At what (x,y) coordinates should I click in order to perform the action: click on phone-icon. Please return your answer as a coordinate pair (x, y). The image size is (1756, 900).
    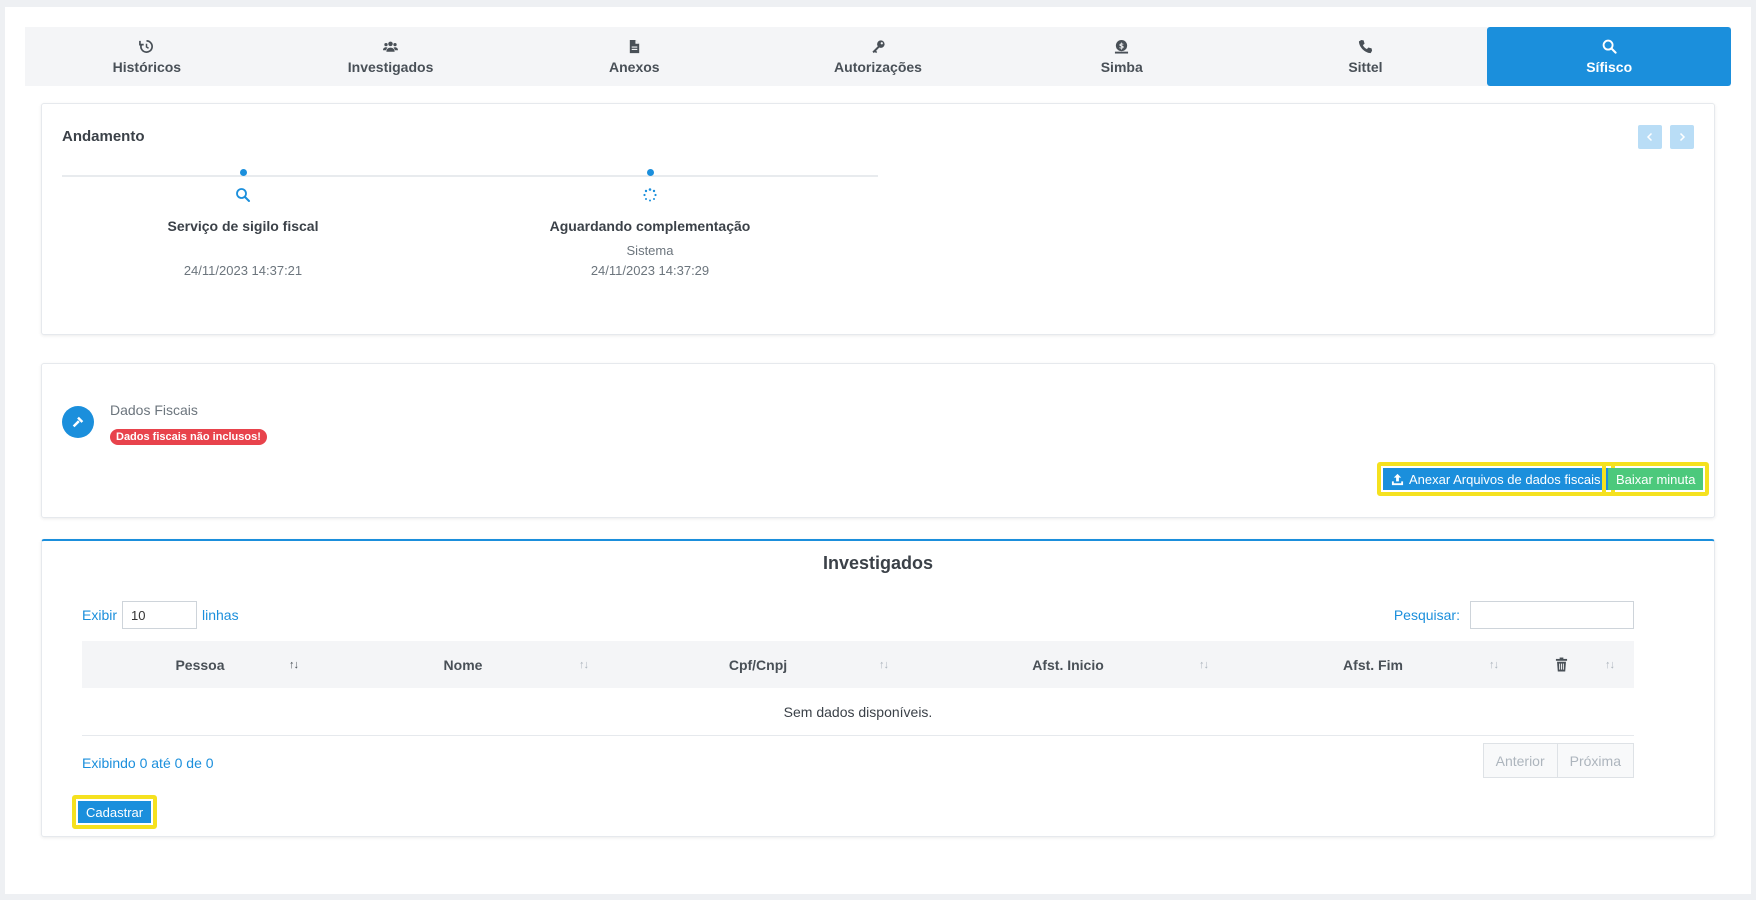
    Looking at the image, I should click on (1365, 46).